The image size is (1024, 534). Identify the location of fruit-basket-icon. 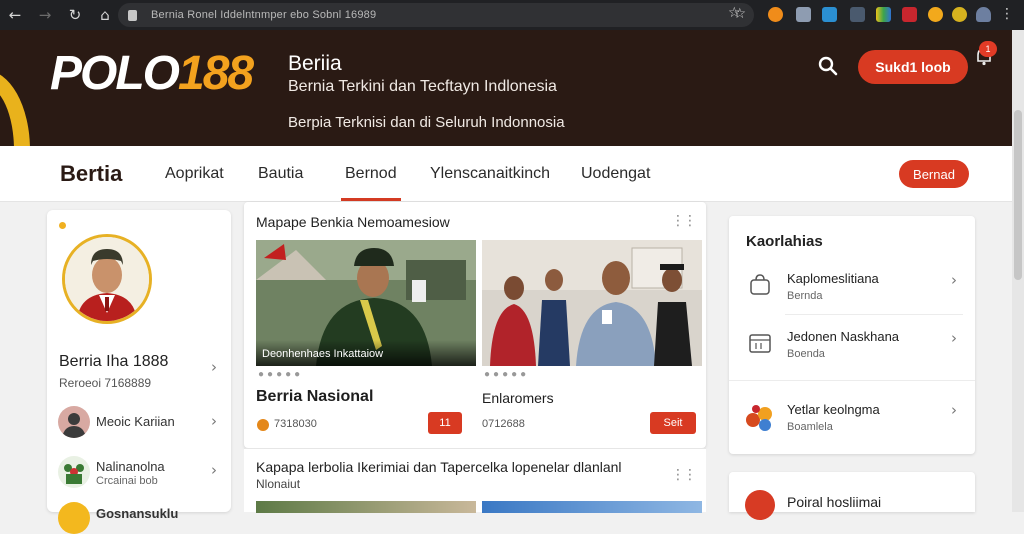
(759, 418).